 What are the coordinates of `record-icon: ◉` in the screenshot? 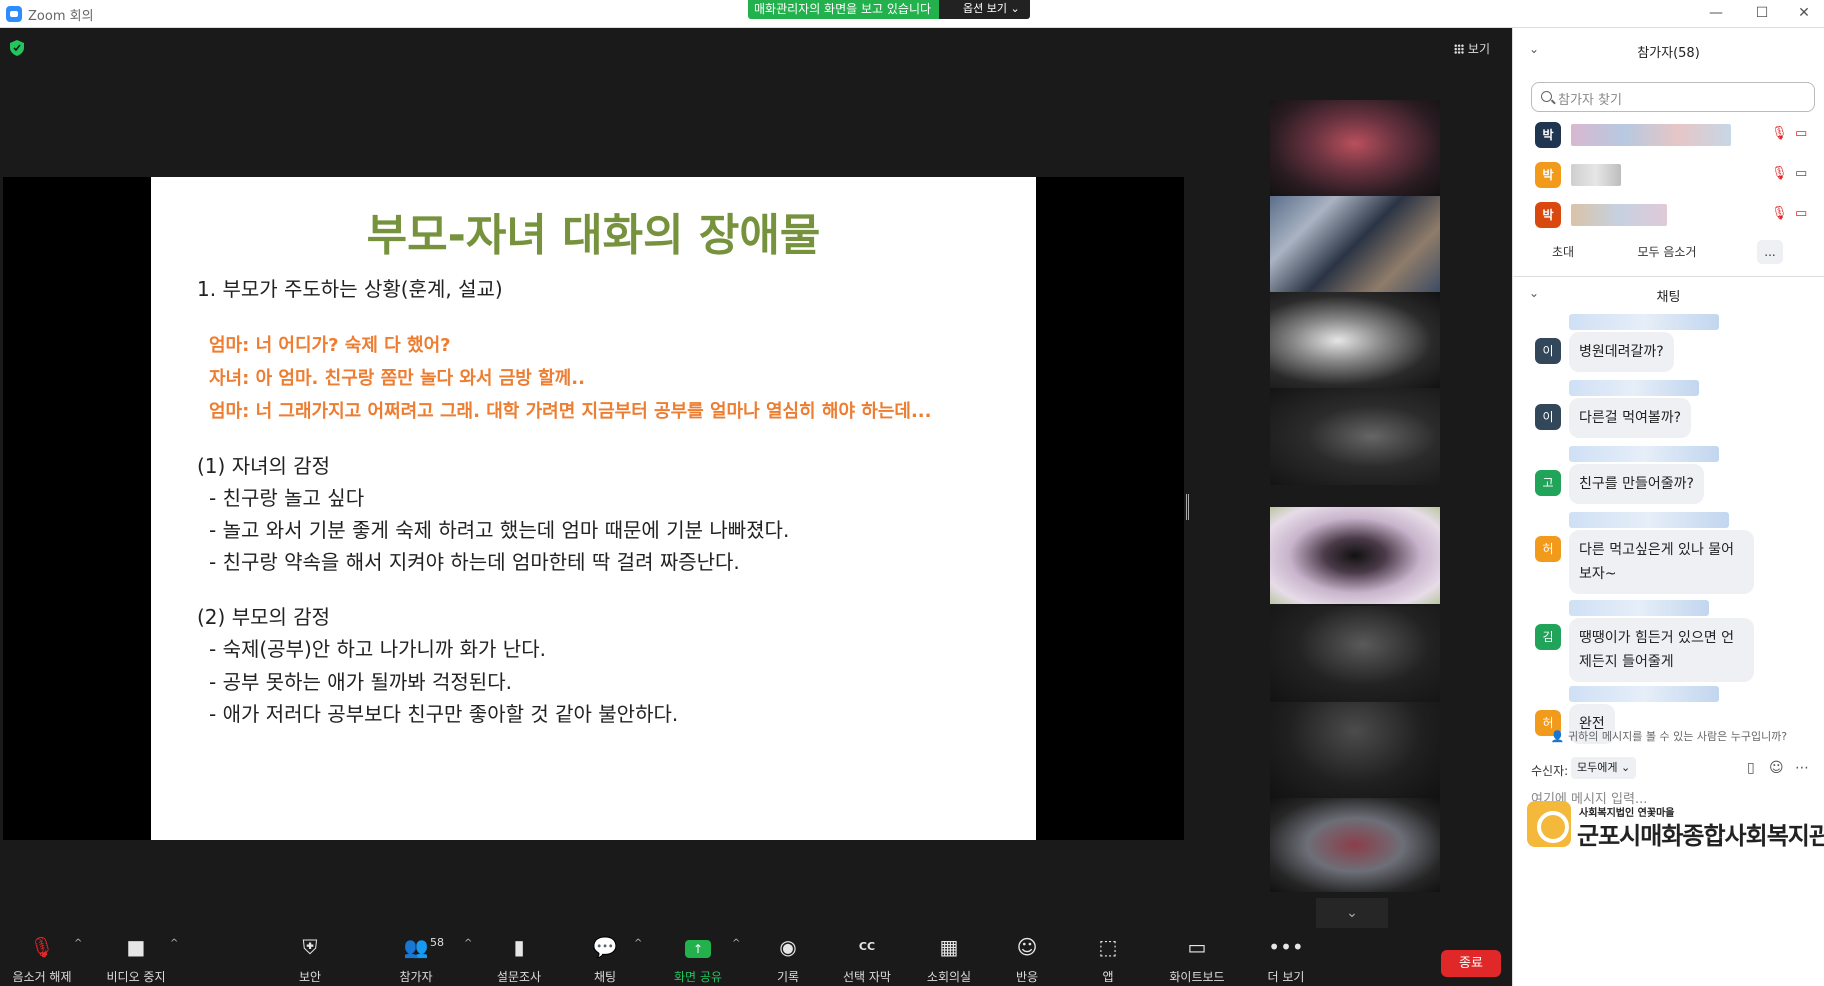 It's located at (788, 947).